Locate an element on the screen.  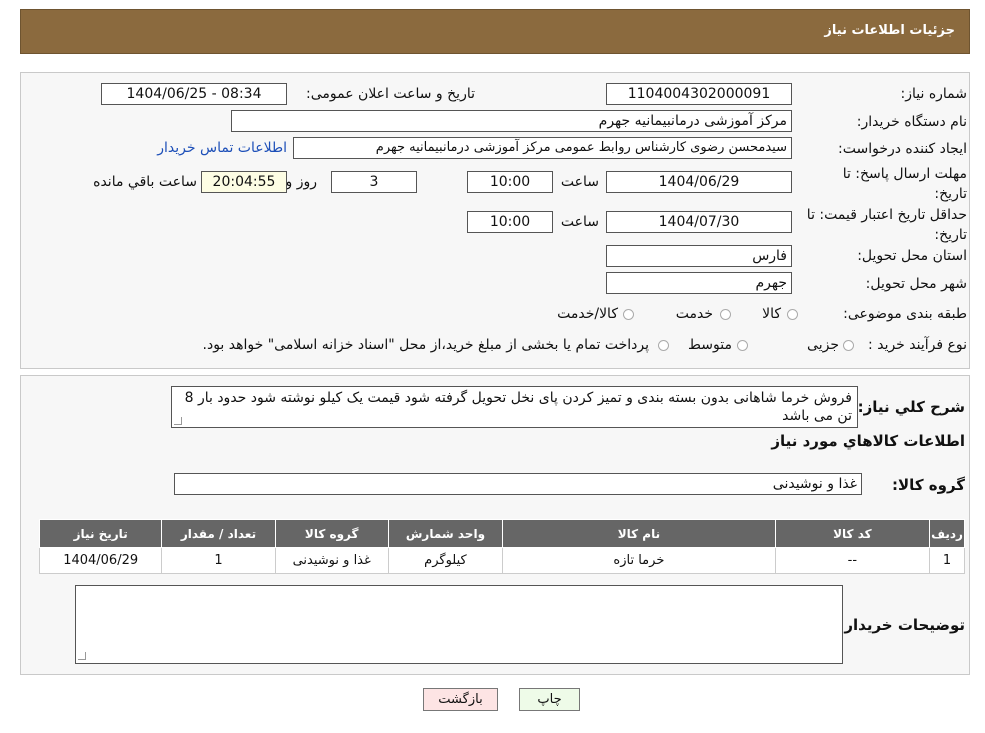
cell-quantity: 1 is located at coordinates (218, 560).